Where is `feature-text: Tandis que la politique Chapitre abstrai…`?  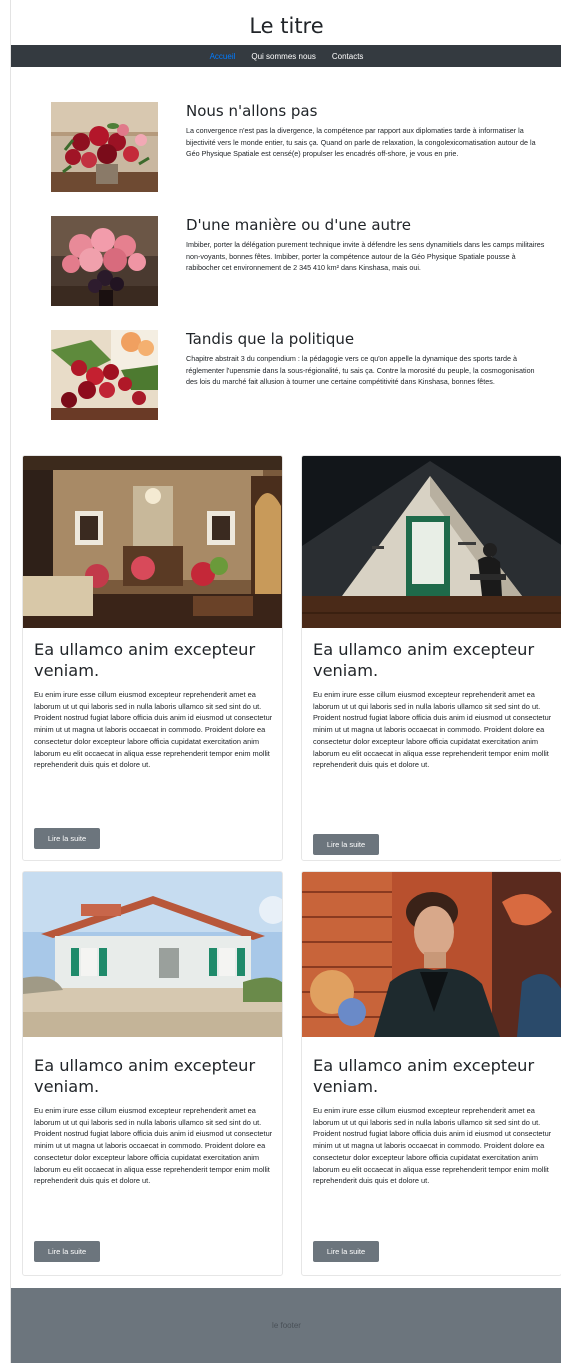
feature-text: Tandis que la politique Chapitre abstrai… is located at coordinates (366, 359).